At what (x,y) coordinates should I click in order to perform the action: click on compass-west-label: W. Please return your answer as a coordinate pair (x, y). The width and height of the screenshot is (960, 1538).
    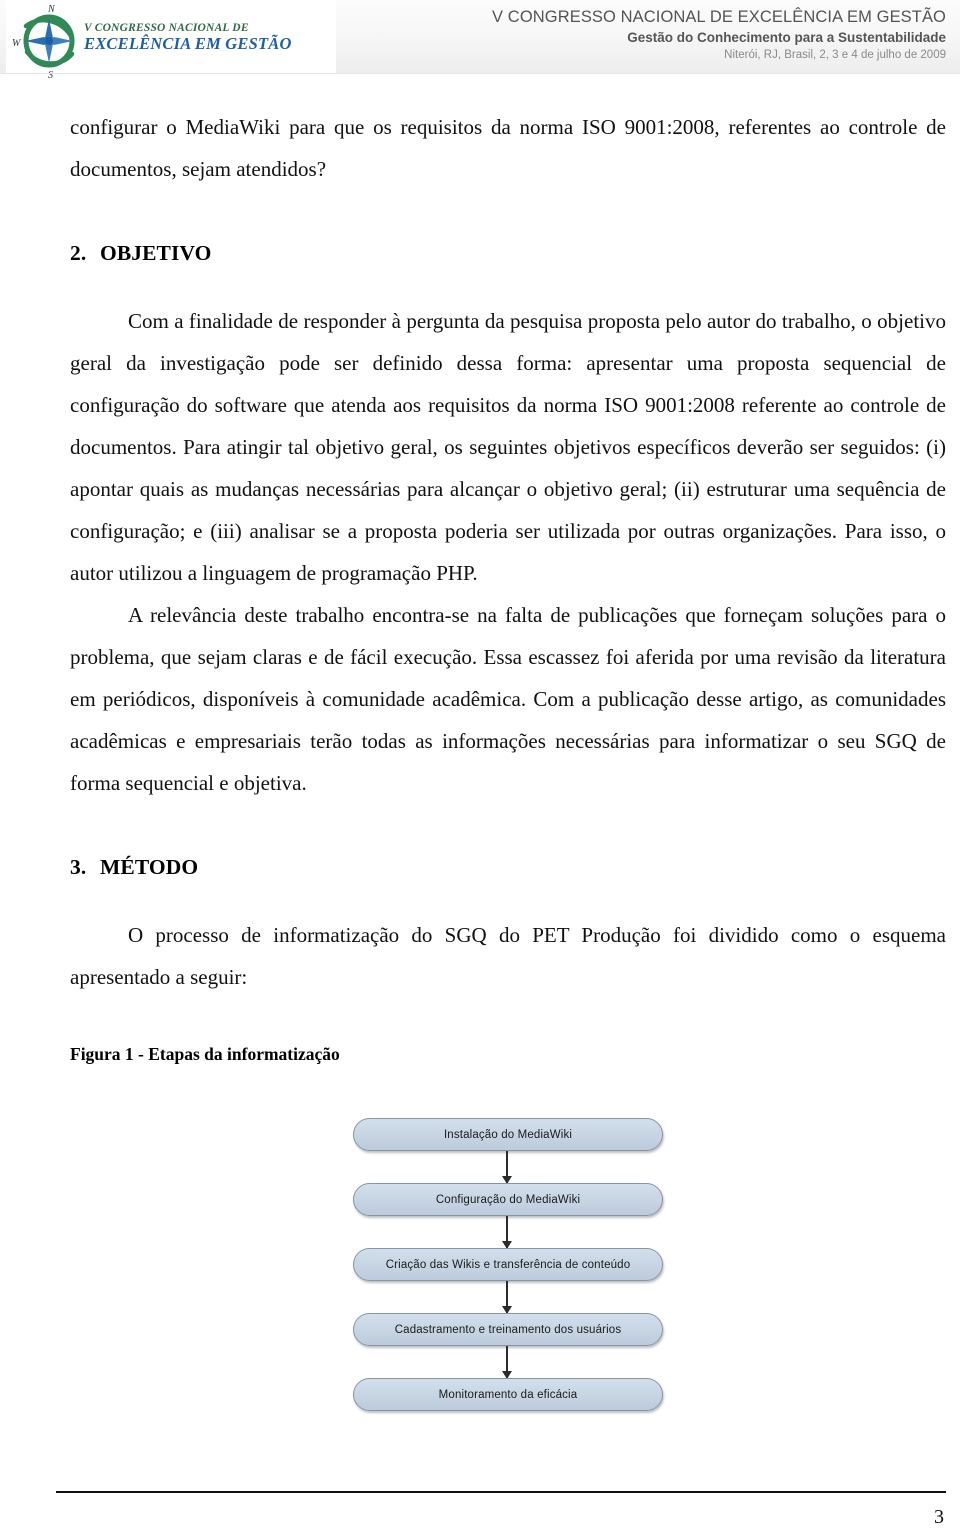
    Looking at the image, I should click on (17, 43).